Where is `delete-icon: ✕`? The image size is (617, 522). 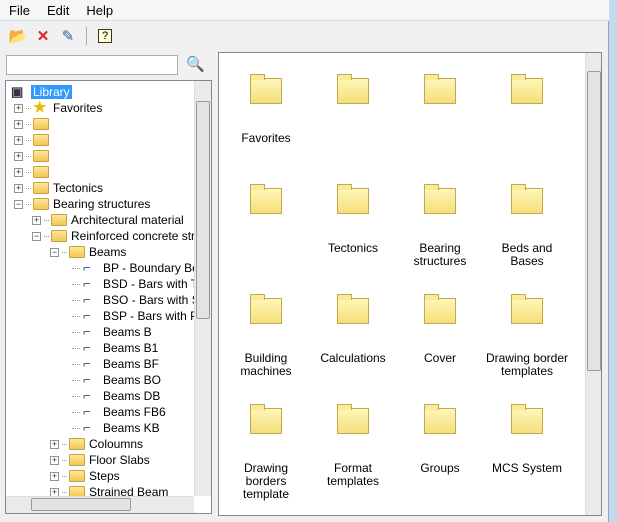
delete-icon: ✕ is located at coordinates (43, 36).